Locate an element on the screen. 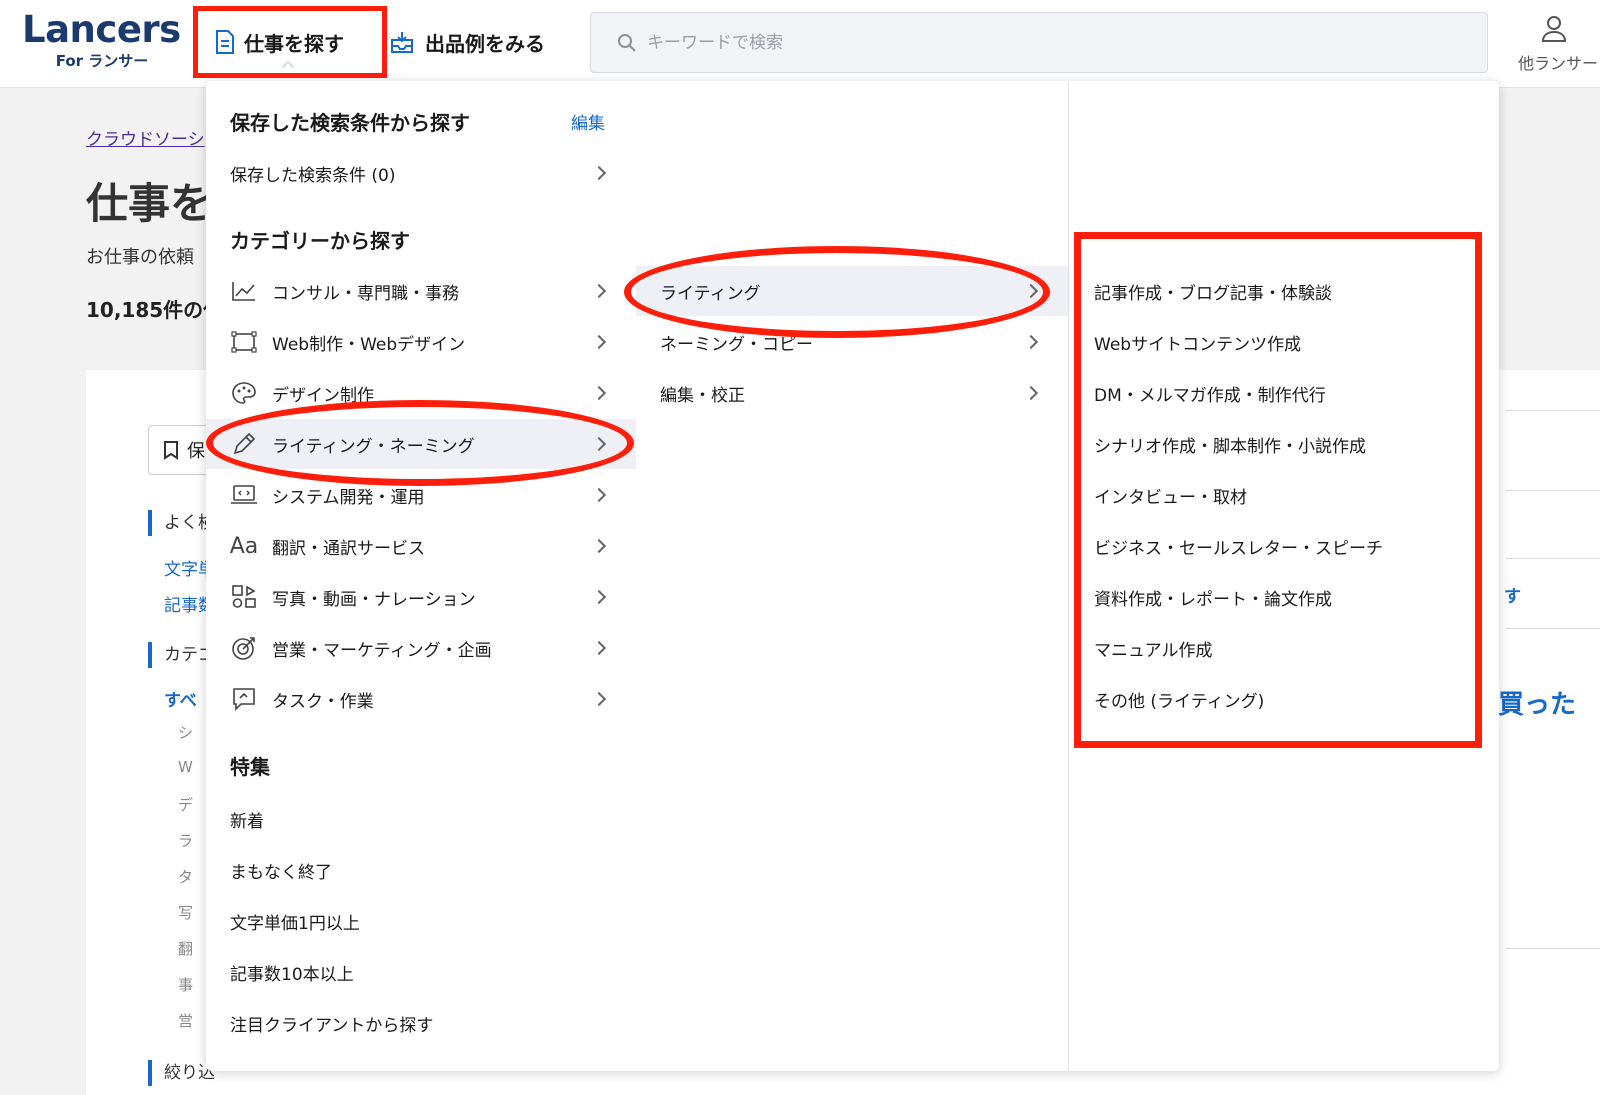 The width and height of the screenshot is (1600, 1095). category-label: 営業・マーケティング・企画 is located at coordinates (382, 650).